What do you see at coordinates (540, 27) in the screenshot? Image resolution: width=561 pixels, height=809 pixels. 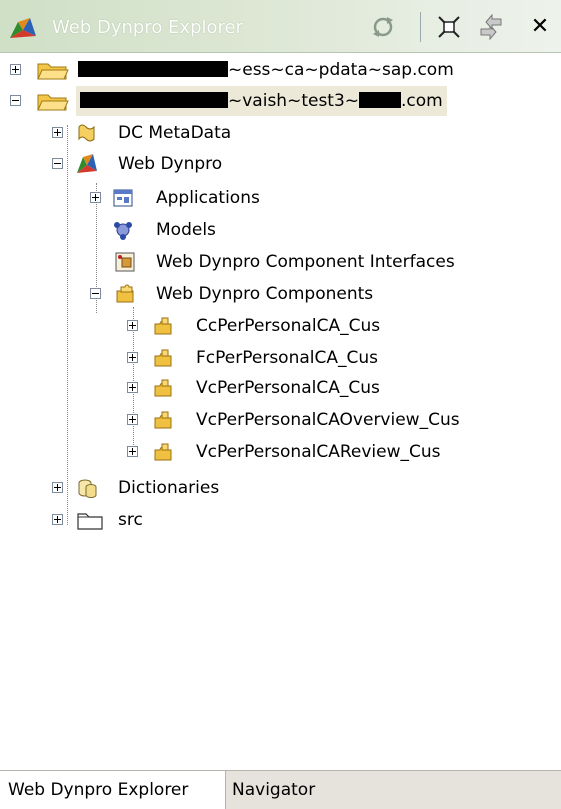 I see `close-icon: ✕` at bounding box center [540, 27].